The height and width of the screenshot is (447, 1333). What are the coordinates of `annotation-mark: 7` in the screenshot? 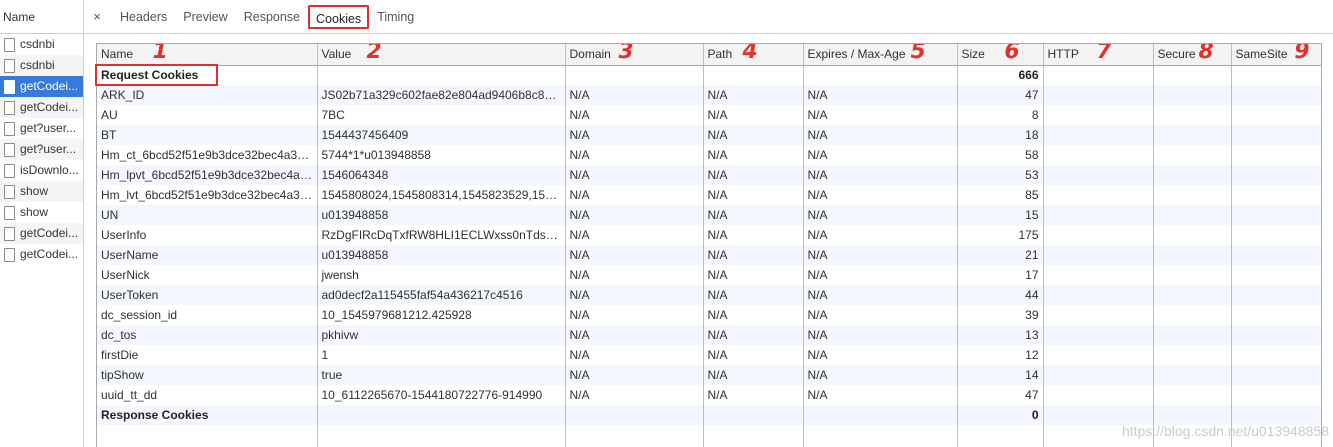 It's located at (1103, 54).